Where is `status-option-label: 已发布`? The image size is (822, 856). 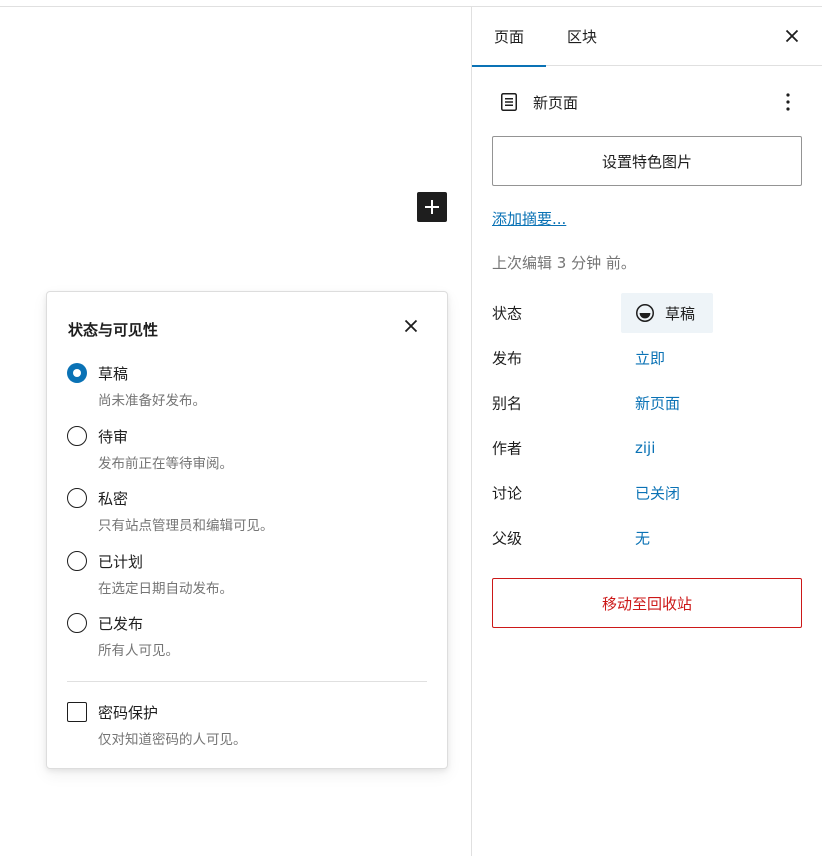 status-option-label: 已发布 is located at coordinates (121, 624).